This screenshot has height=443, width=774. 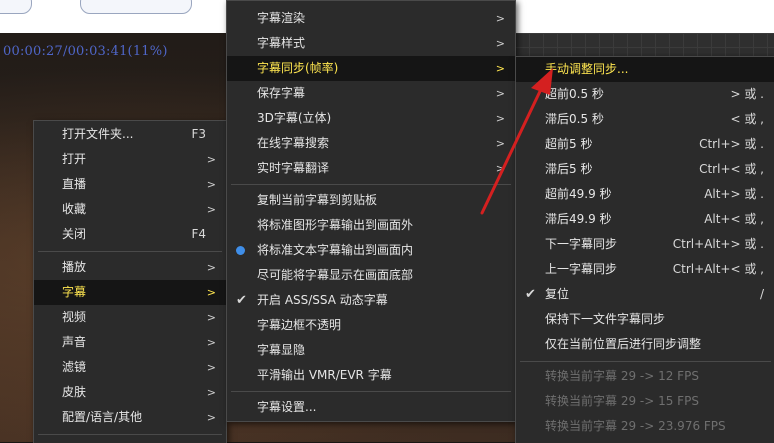 What do you see at coordinates (371, 300) in the screenshot?
I see `menu-item-ass-ssa-dynamic: ✔ 开启 ASS/SSA 动态字幕` at bounding box center [371, 300].